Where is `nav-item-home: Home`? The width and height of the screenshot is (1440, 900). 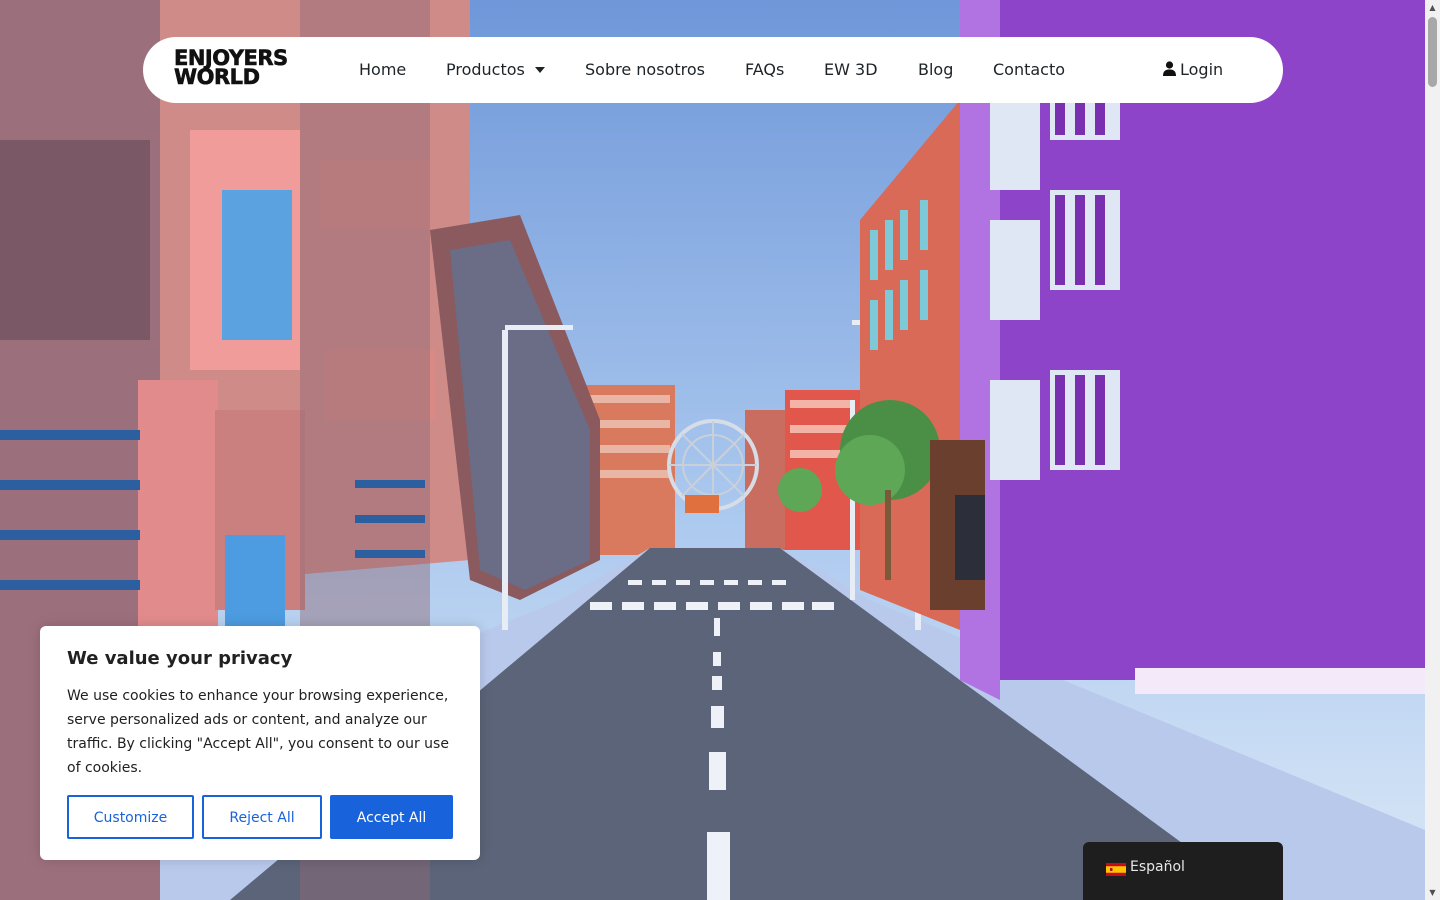
nav-item-home: Home is located at coordinates (382, 70).